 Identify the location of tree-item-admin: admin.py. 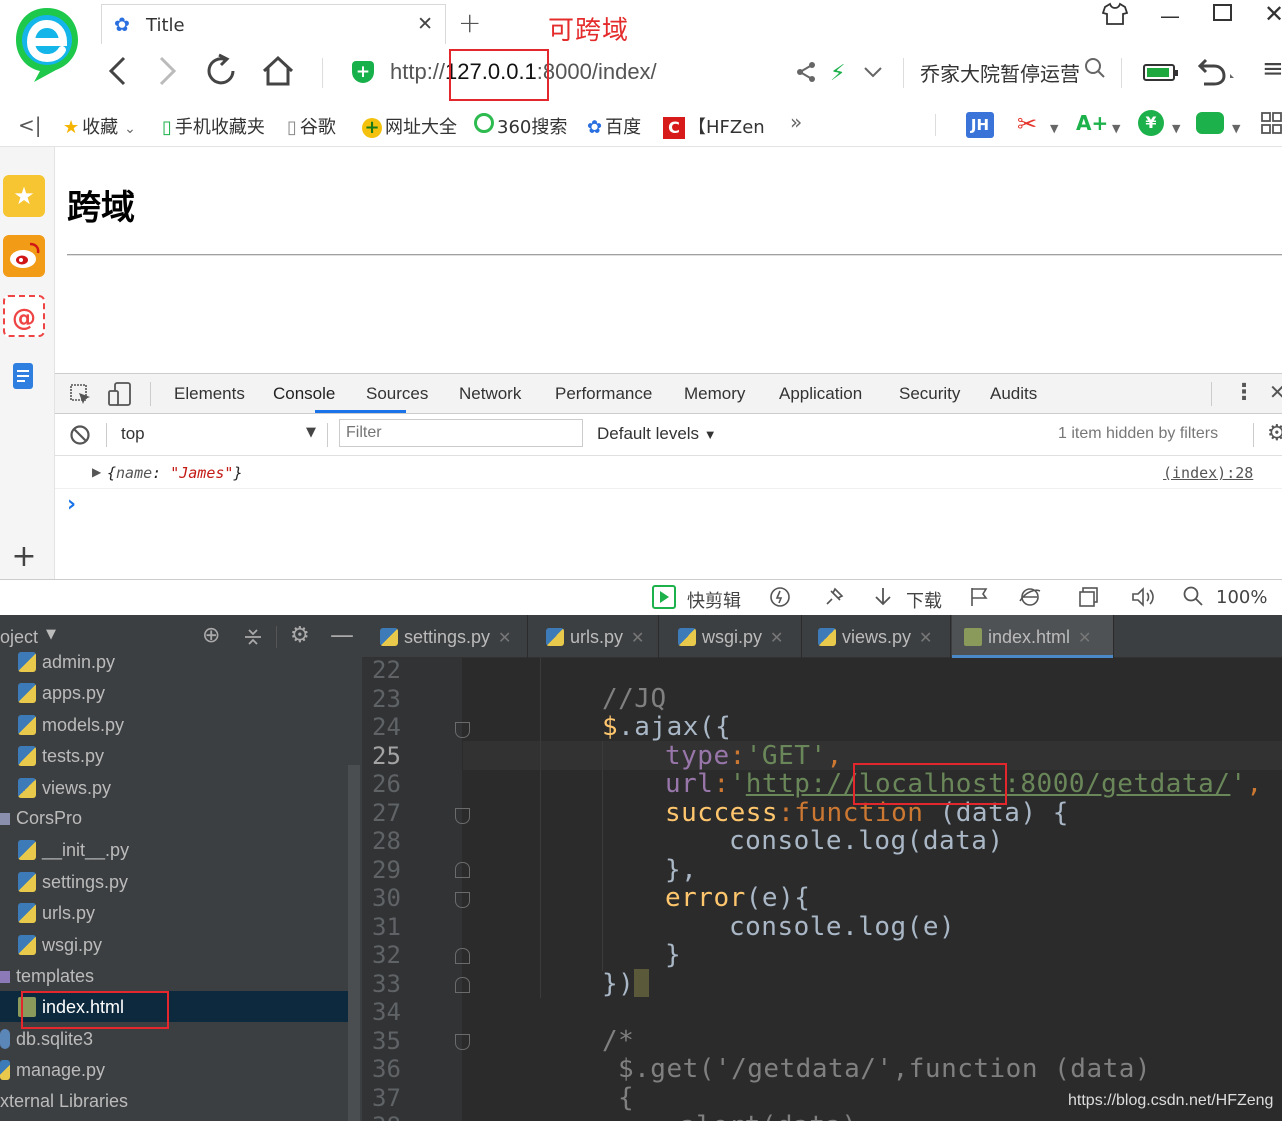
(66, 662).